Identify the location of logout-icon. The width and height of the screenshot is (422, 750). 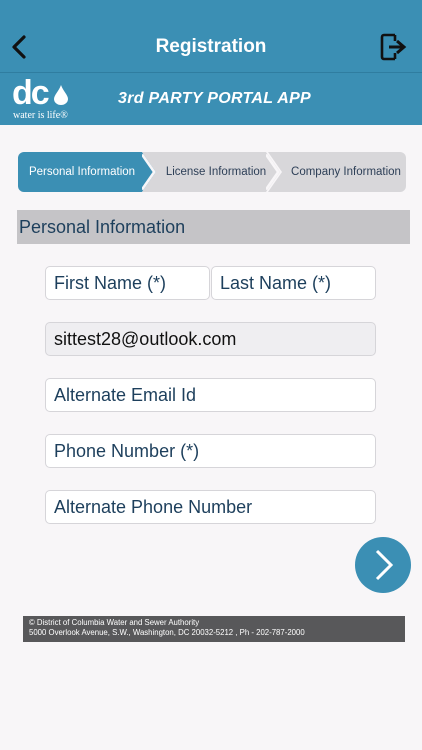
(393, 47).